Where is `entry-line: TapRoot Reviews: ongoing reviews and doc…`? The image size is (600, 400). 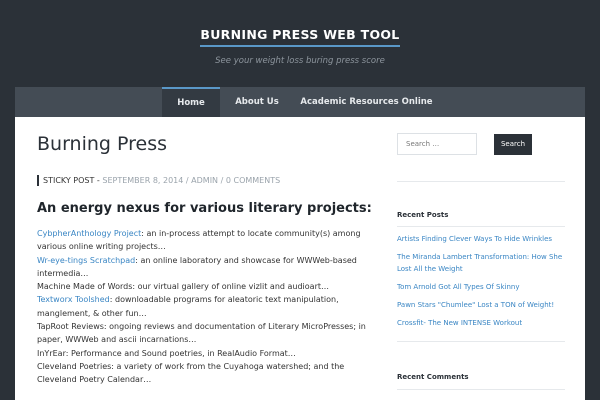
entry-line: TapRoot Reviews: ongoing reviews and doc… is located at coordinates (202, 333).